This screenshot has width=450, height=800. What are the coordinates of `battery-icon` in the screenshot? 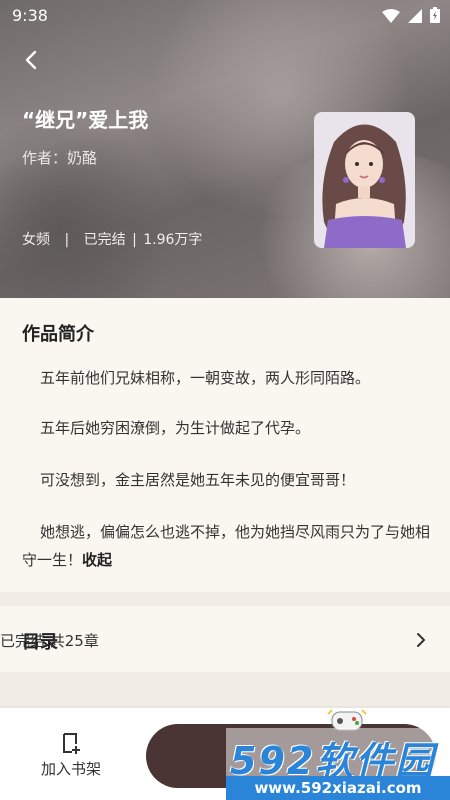 It's located at (435, 17).